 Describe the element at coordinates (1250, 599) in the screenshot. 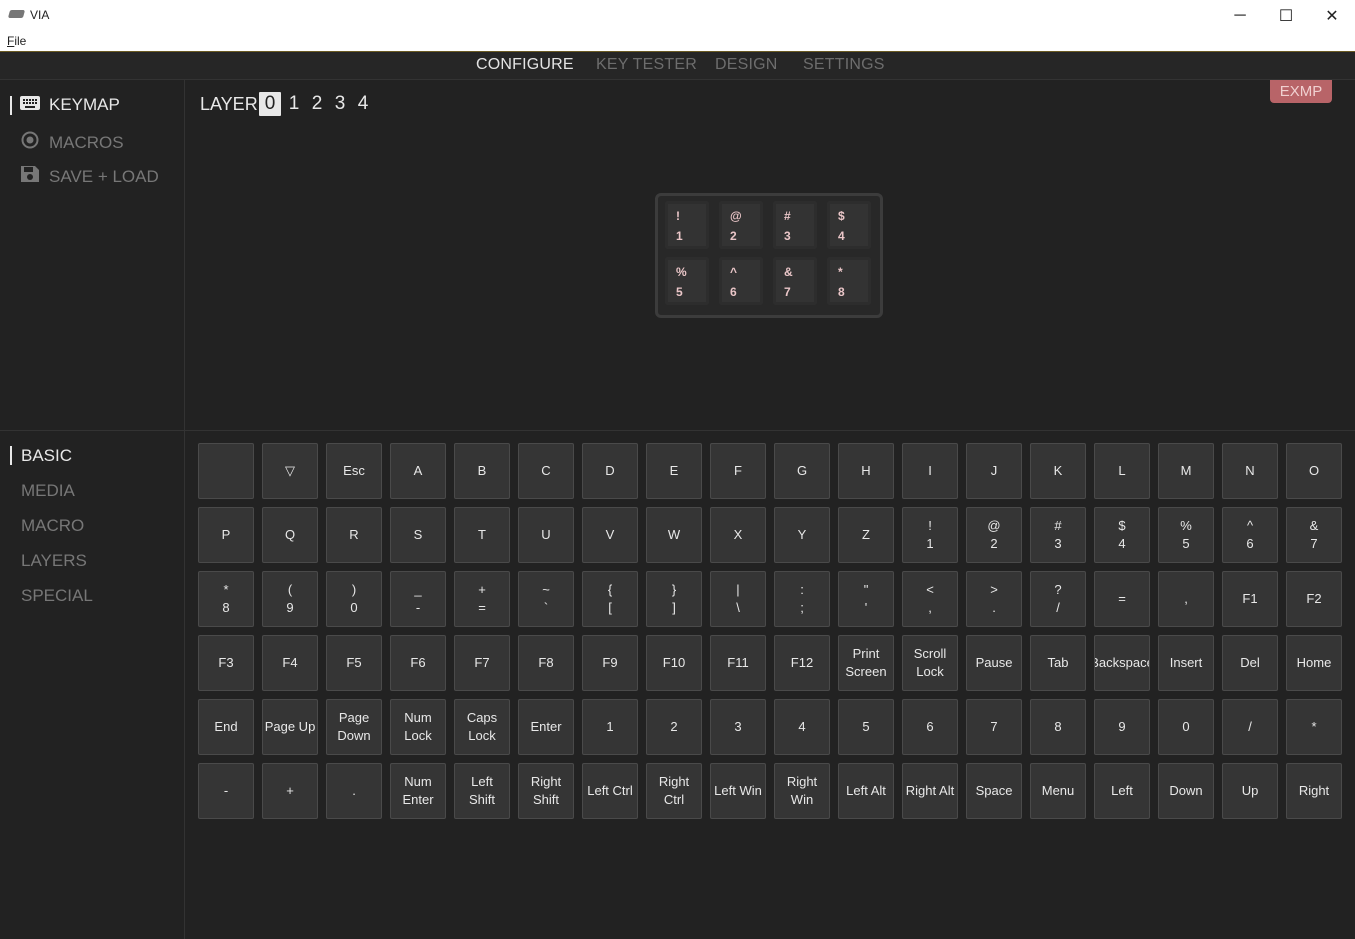

I see `keycode-button: F1` at that location.